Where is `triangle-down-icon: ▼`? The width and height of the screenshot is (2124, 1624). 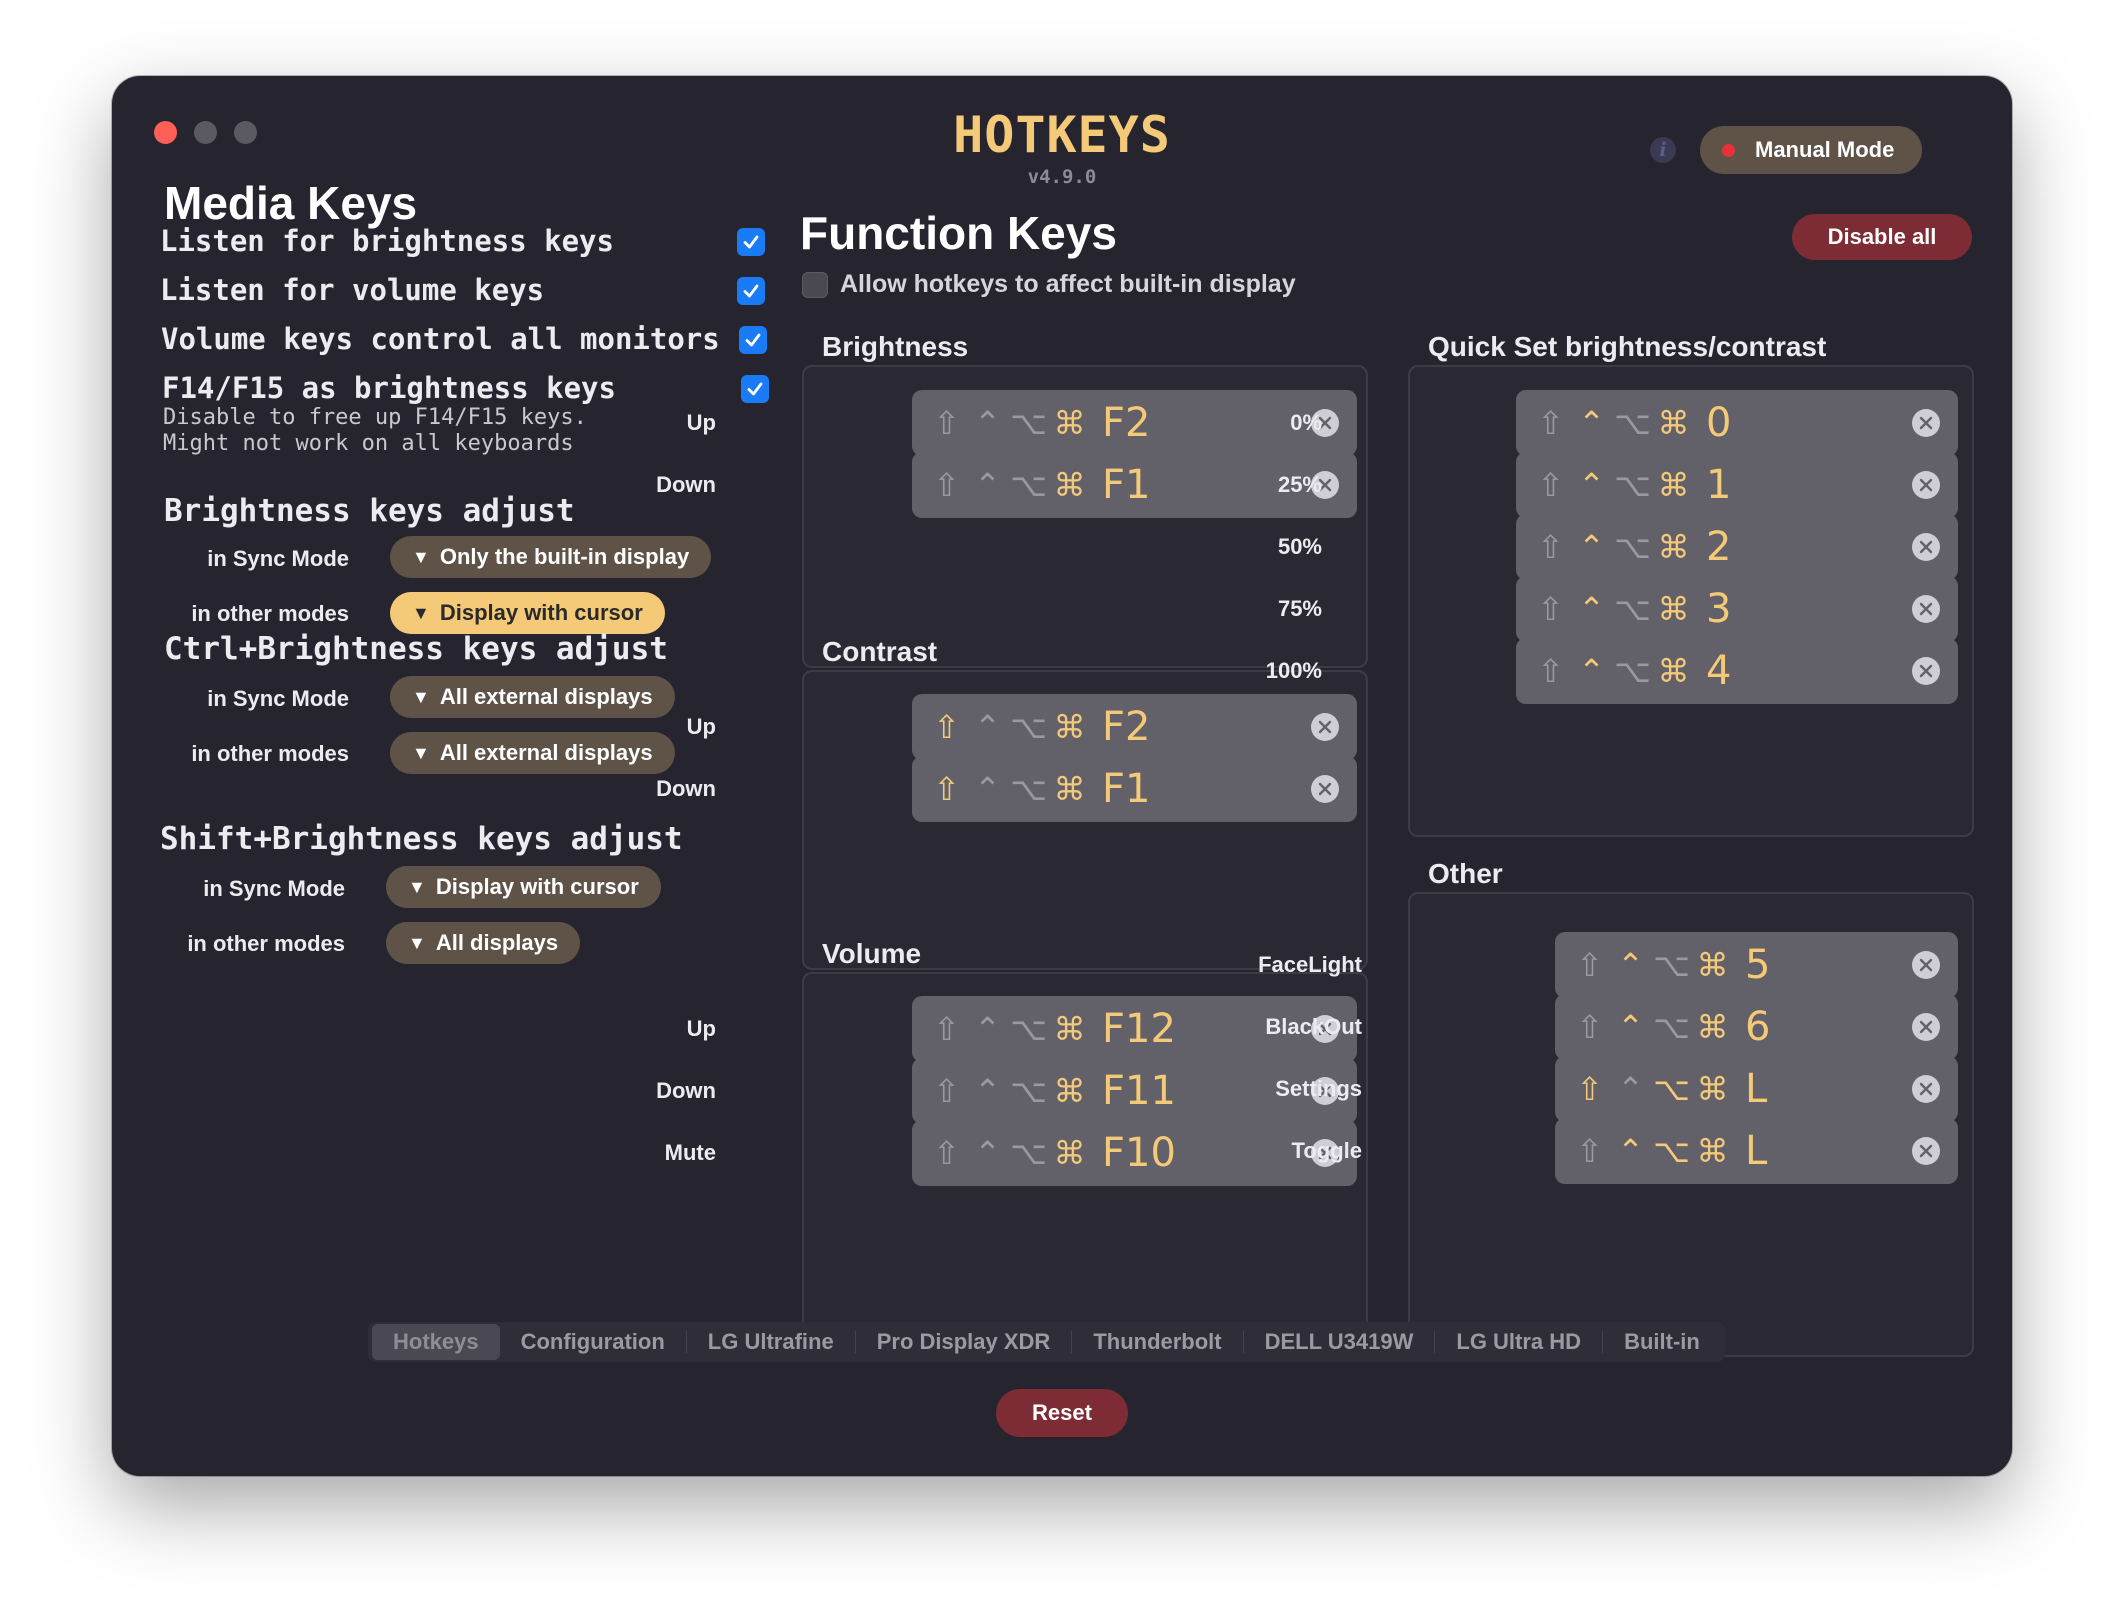
triangle-down-icon: ▼ is located at coordinates (417, 886).